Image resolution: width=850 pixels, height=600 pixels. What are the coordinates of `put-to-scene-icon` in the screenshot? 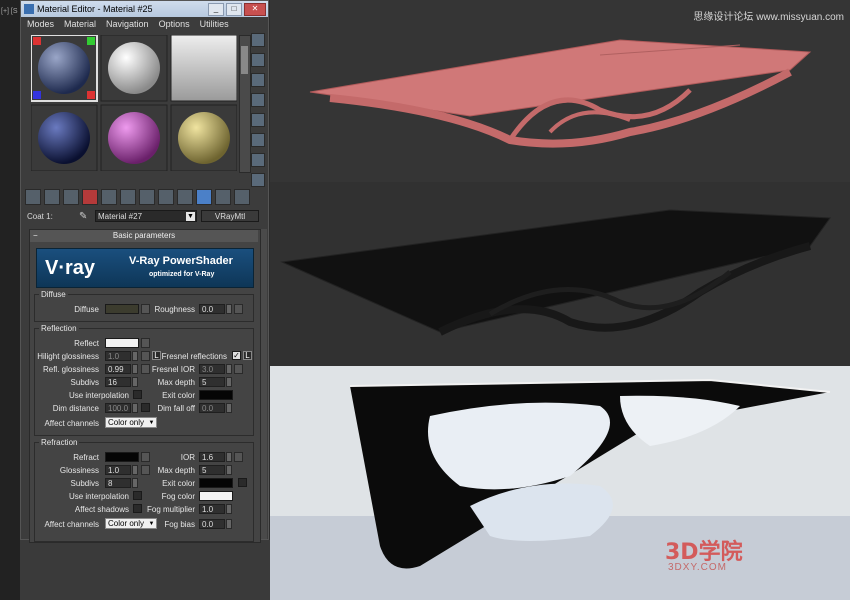 It's located at (52, 197).